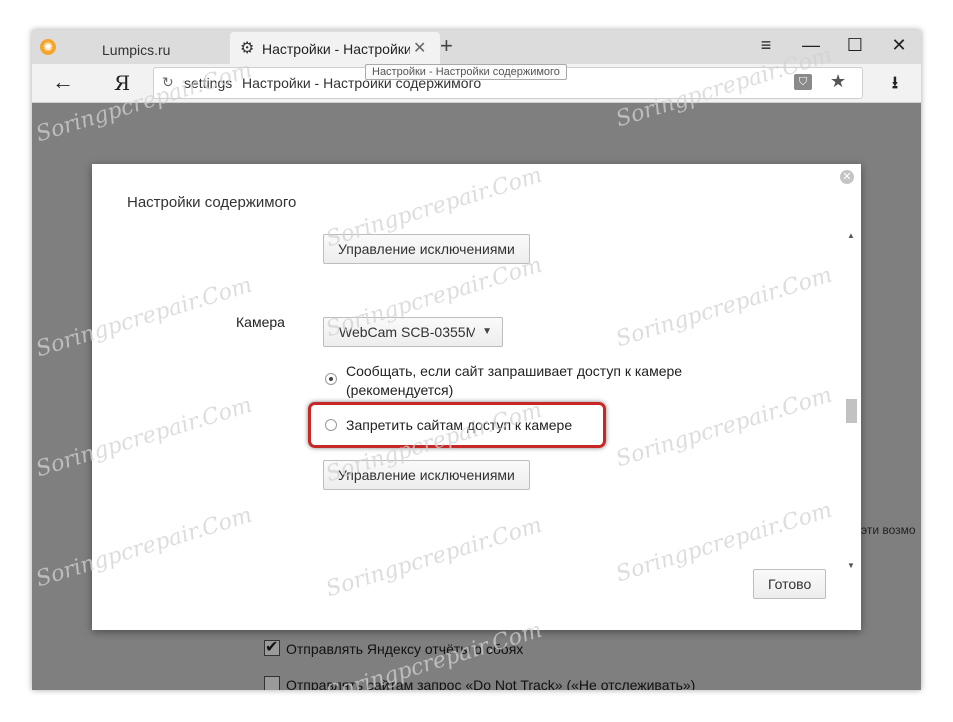 The height and width of the screenshot is (722, 953). What do you see at coordinates (766, 45) in the screenshot?
I see `menu-icon: ≡` at bounding box center [766, 45].